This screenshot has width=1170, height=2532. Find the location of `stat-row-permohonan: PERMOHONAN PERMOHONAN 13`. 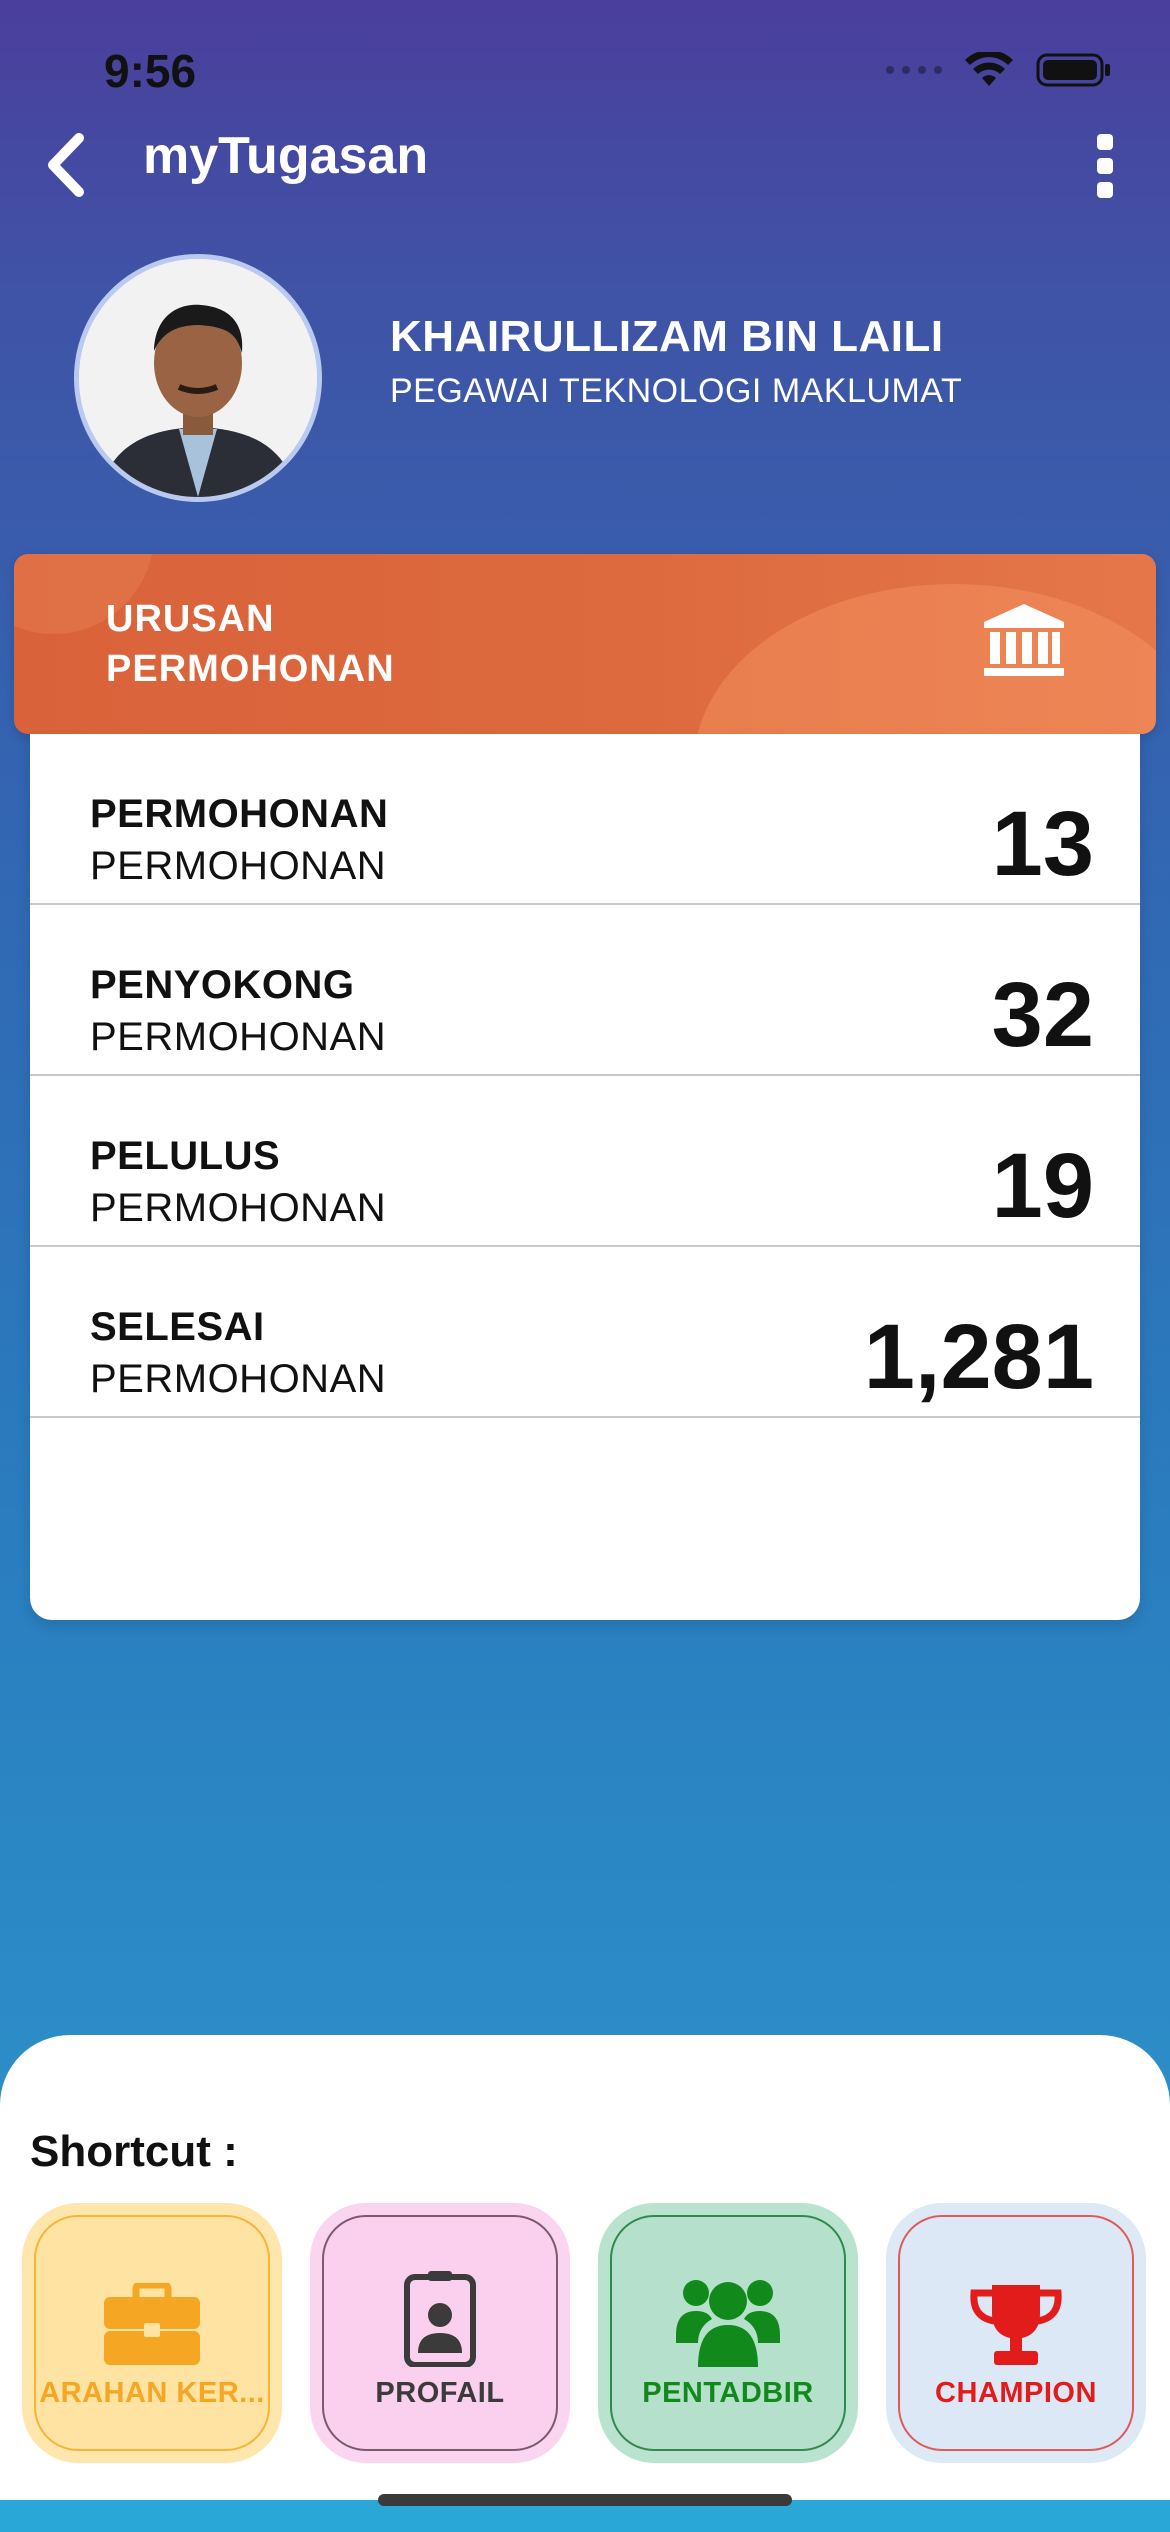

stat-row-permohonan: PERMOHONAN PERMOHONAN 13 is located at coordinates (585, 819).